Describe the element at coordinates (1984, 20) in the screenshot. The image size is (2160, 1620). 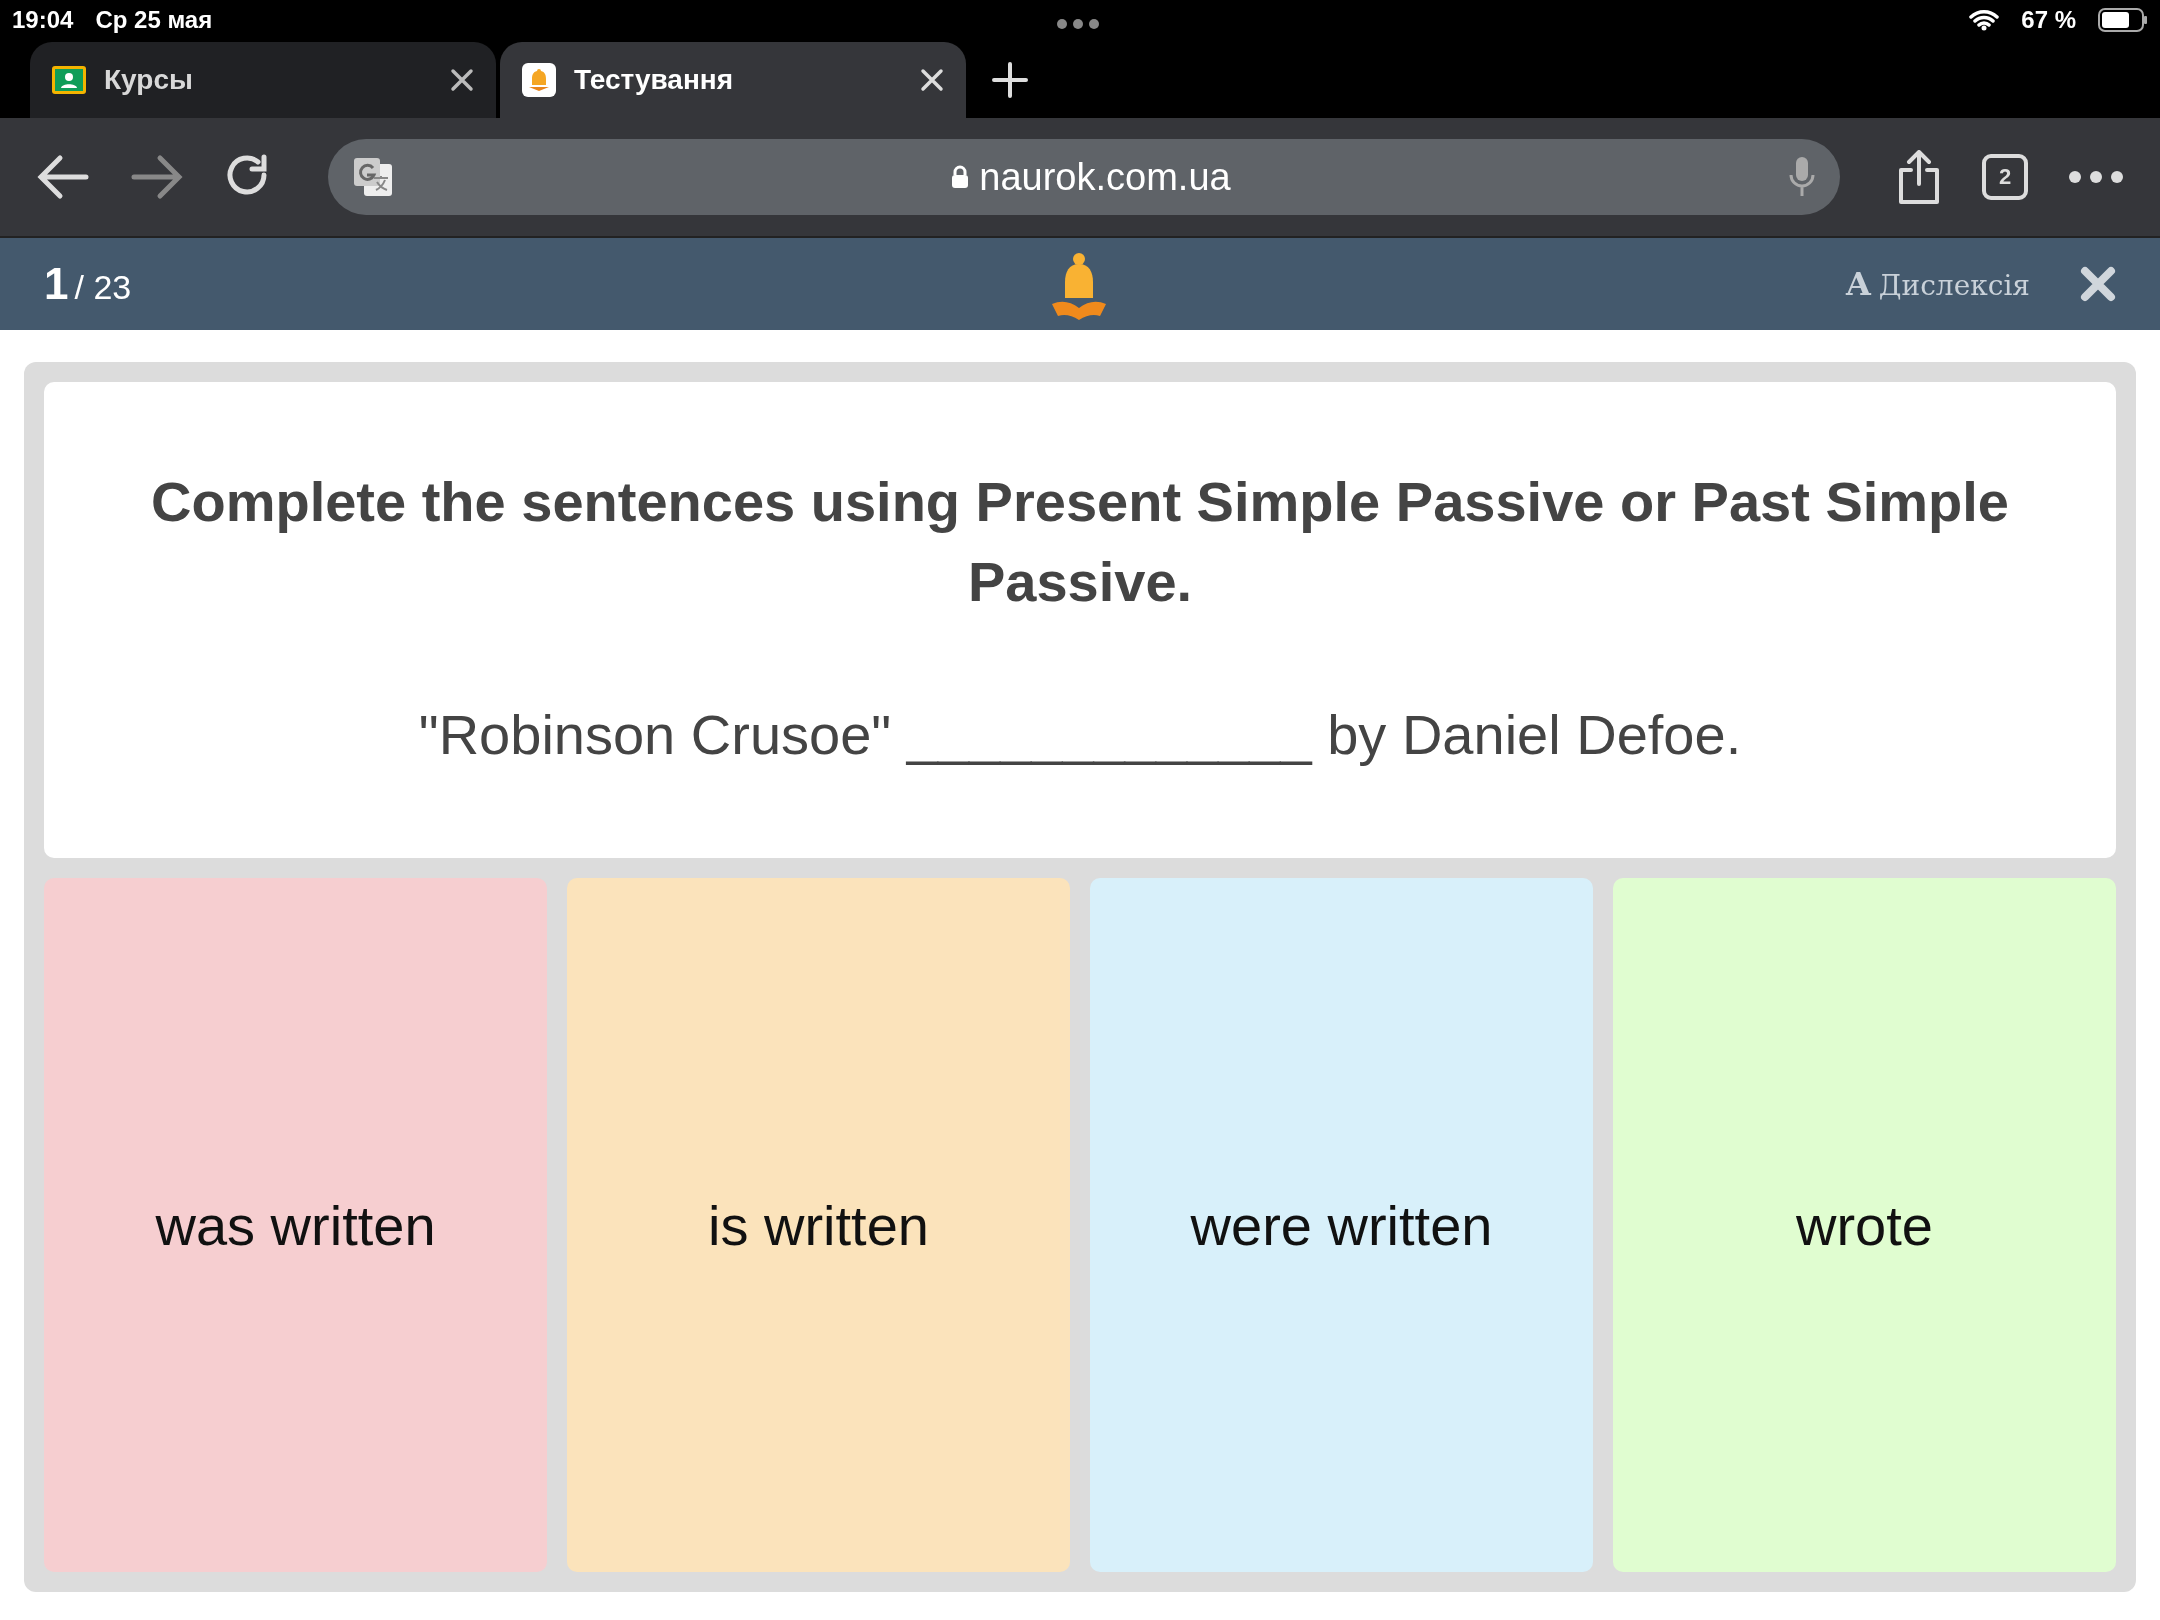
I see `wifi-icon` at that location.